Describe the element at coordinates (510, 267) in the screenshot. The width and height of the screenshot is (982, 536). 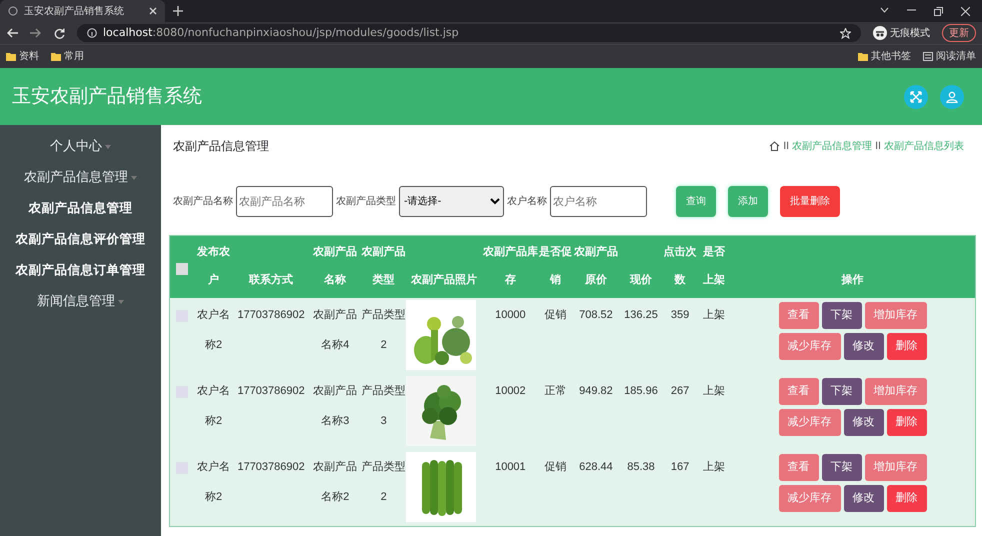
I see `column-header: 农副产品库存` at that location.